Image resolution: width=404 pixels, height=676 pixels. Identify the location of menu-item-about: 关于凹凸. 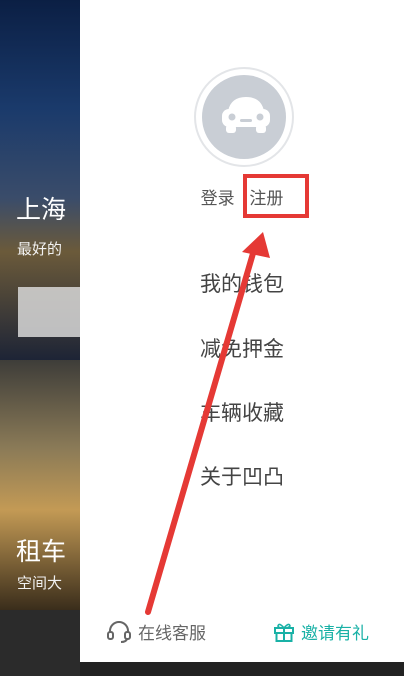
(242, 476).